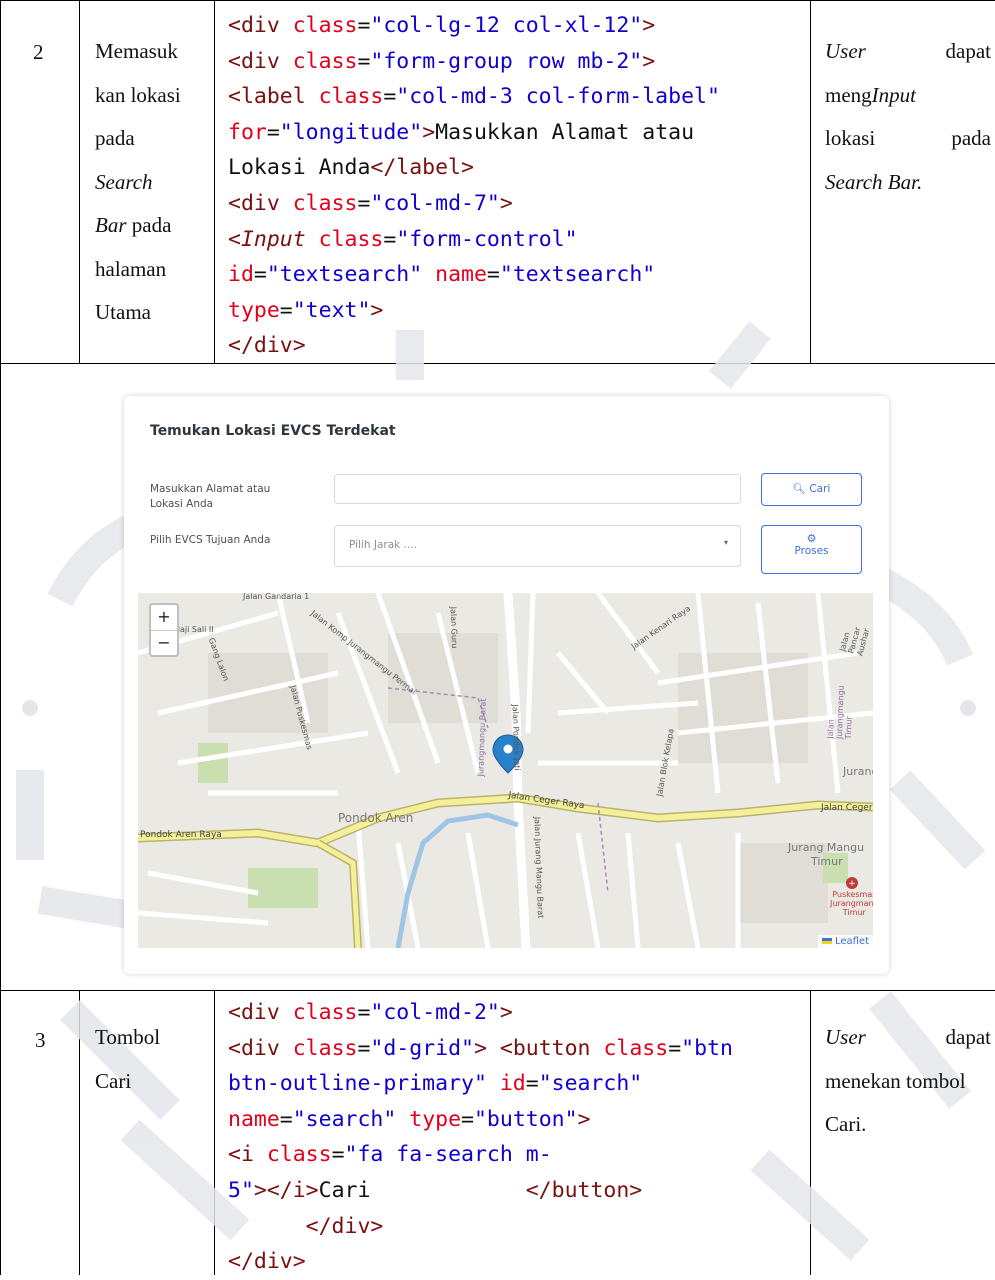  I want to click on distance-select: Pilih Jarak .... ▾, so click(537, 546).